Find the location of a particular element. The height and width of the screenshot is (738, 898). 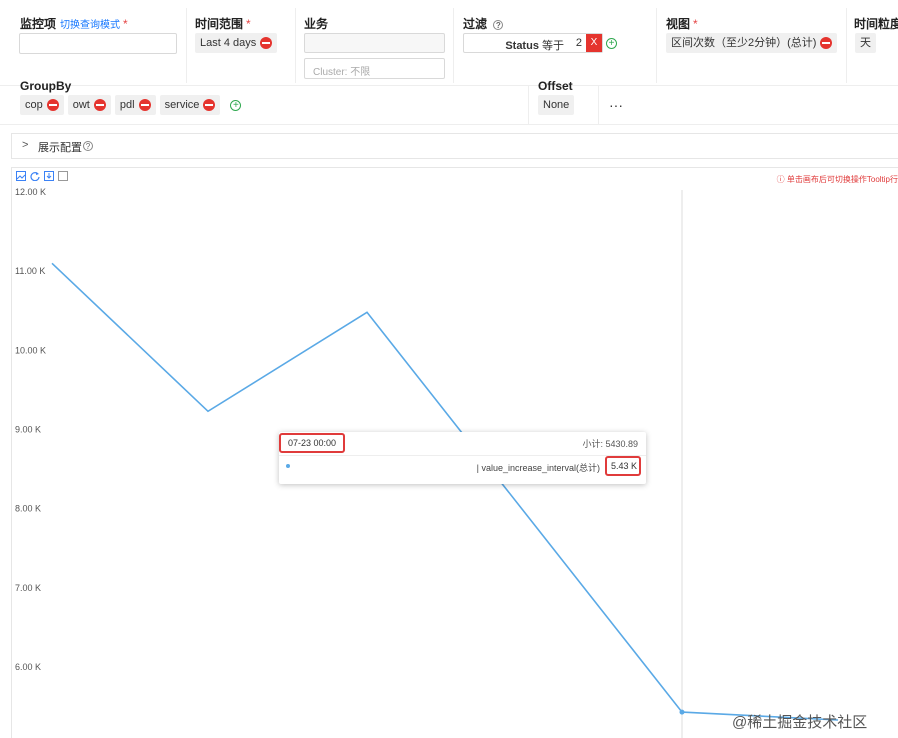

more-button: ··· is located at coordinates (616, 105).